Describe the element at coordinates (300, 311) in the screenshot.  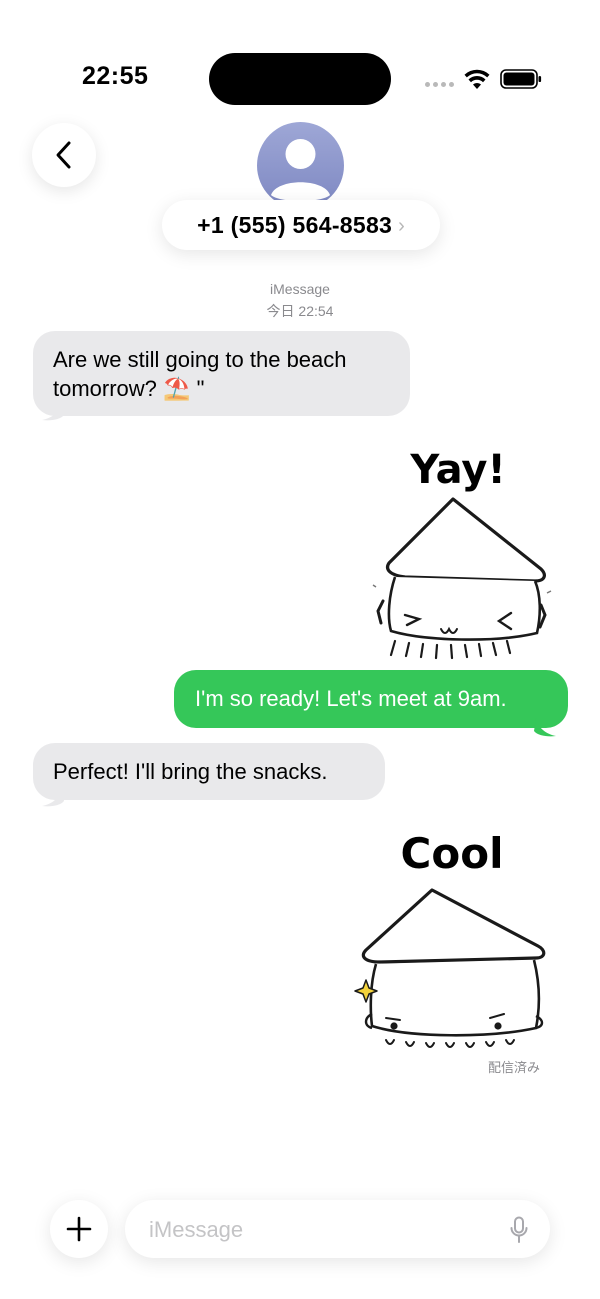
I see `message-timestamp: 今日 22:54` at that location.